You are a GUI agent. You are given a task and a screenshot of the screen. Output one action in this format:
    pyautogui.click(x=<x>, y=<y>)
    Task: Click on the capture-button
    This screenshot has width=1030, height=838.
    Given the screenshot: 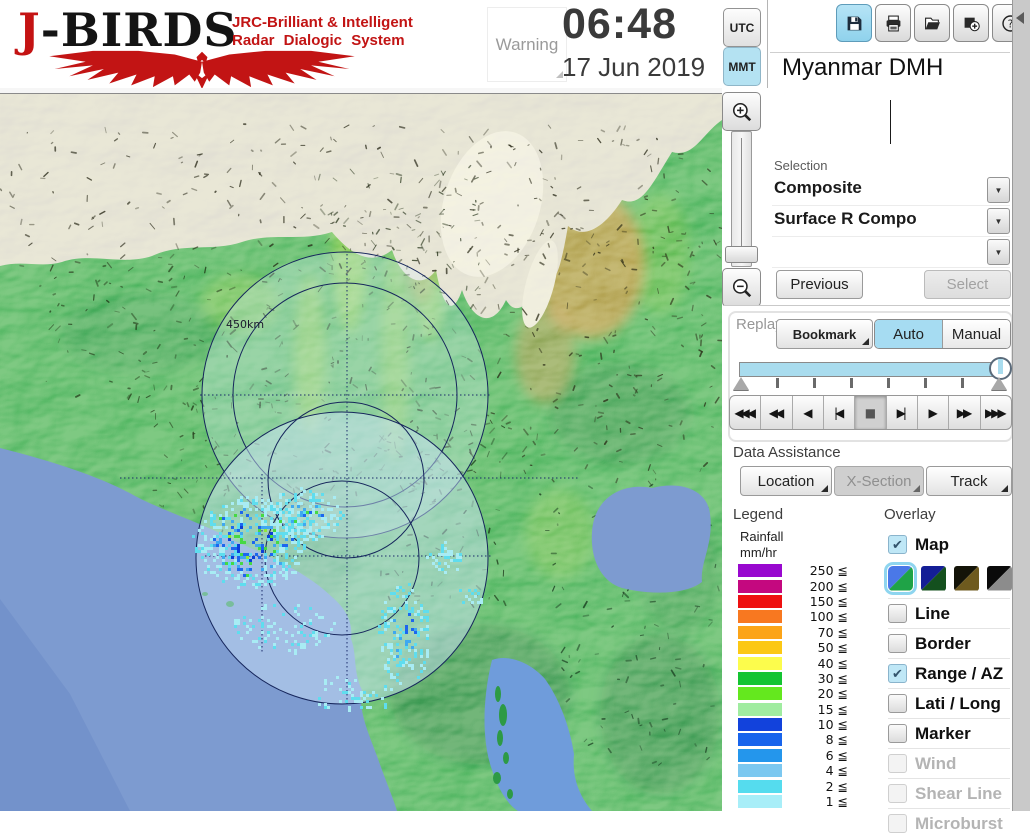 What is the action you would take?
    pyautogui.click(x=971, y=23)
    